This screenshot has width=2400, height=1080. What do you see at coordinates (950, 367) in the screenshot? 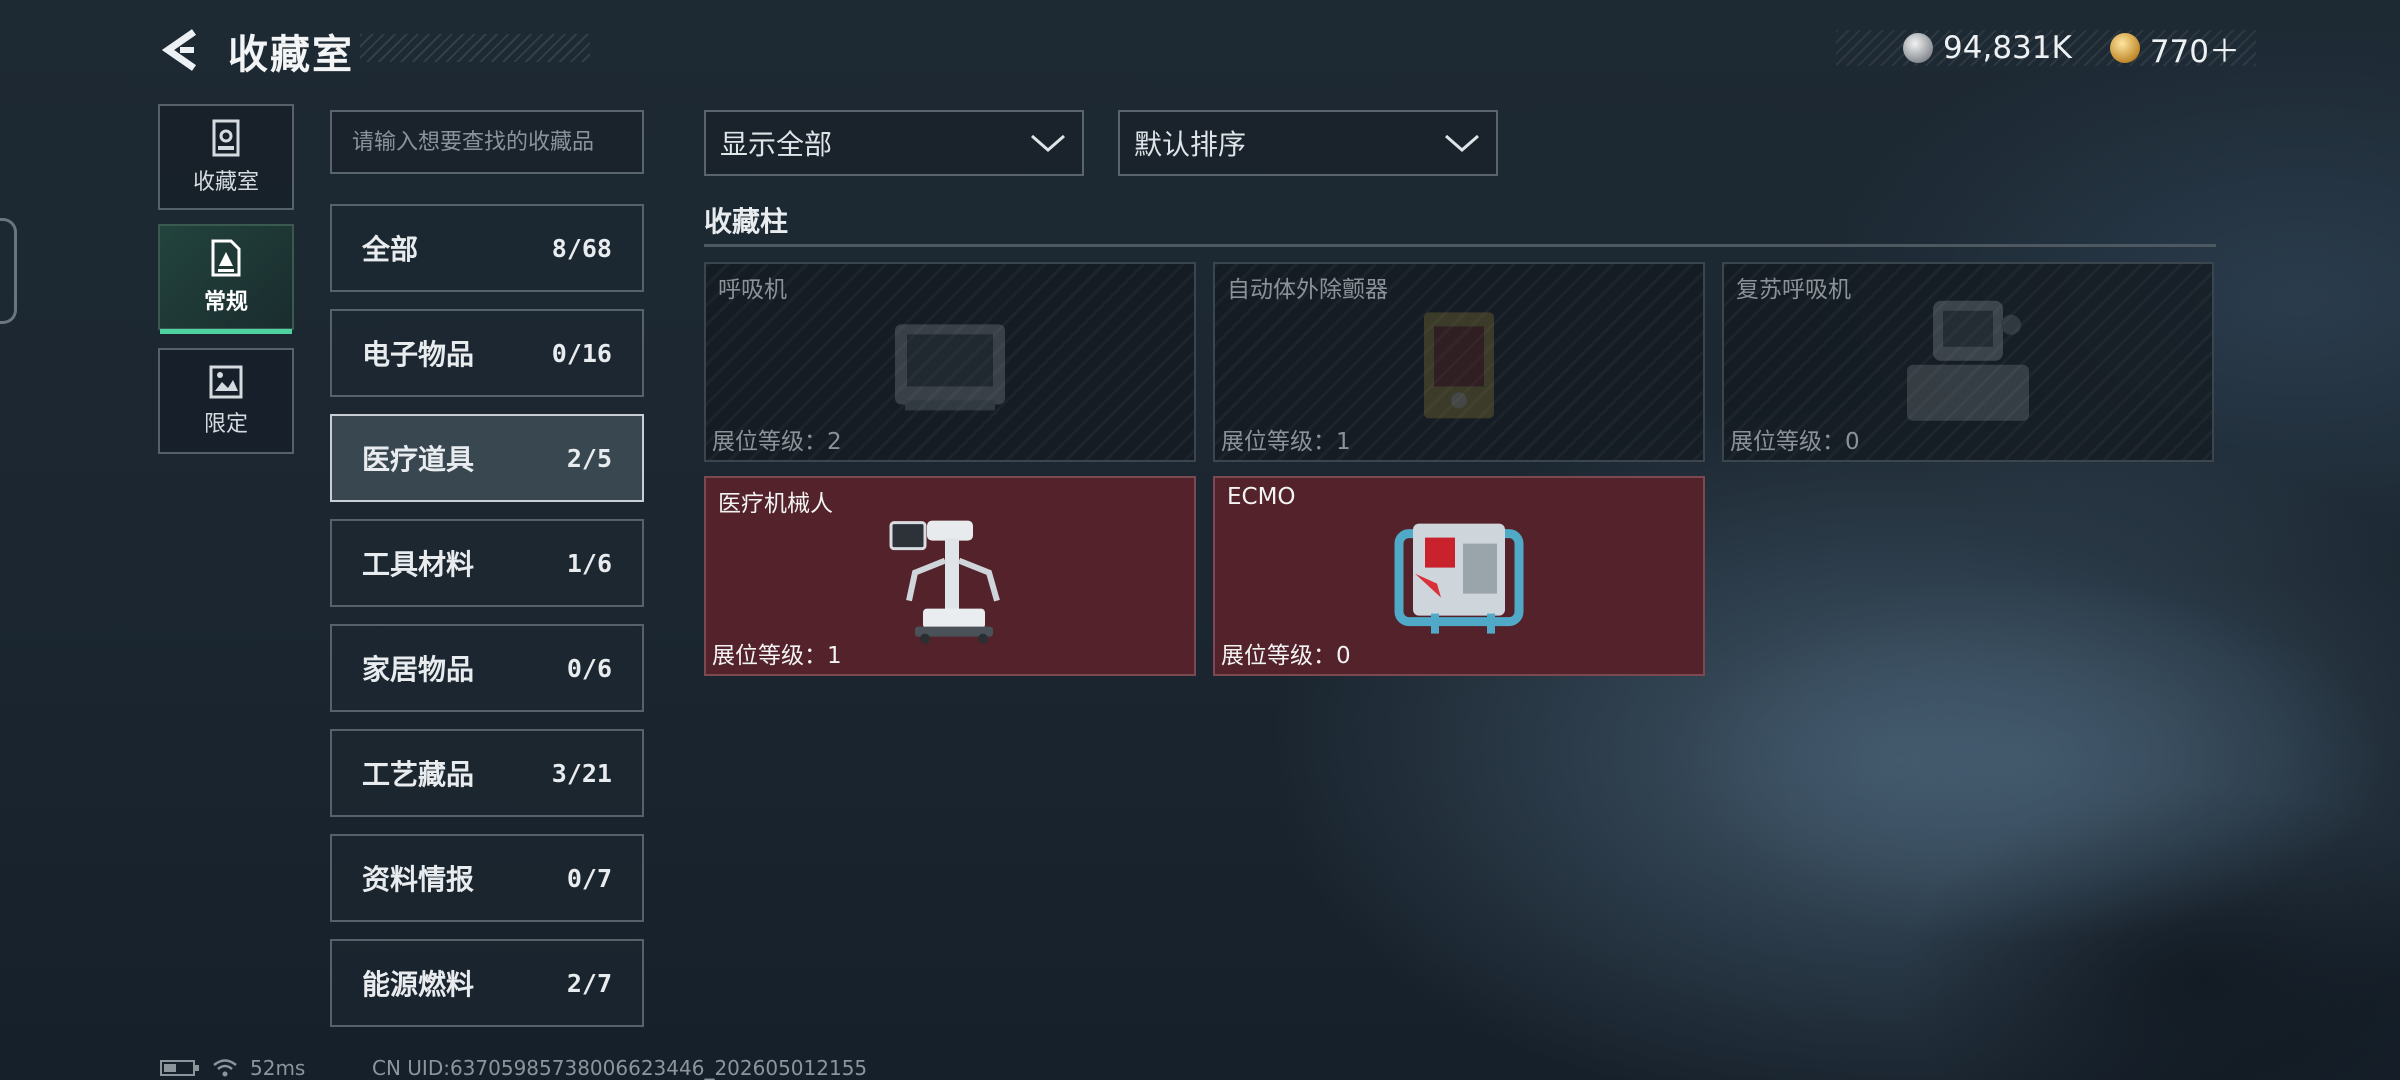
I see `ventilator-icon` at bounding box center [950, 367].